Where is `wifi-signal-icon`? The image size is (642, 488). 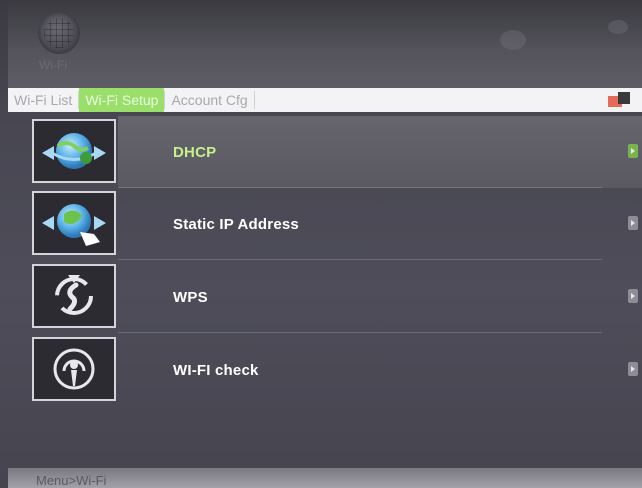
wifi-signal-icon is located at coordinates (74, 369).